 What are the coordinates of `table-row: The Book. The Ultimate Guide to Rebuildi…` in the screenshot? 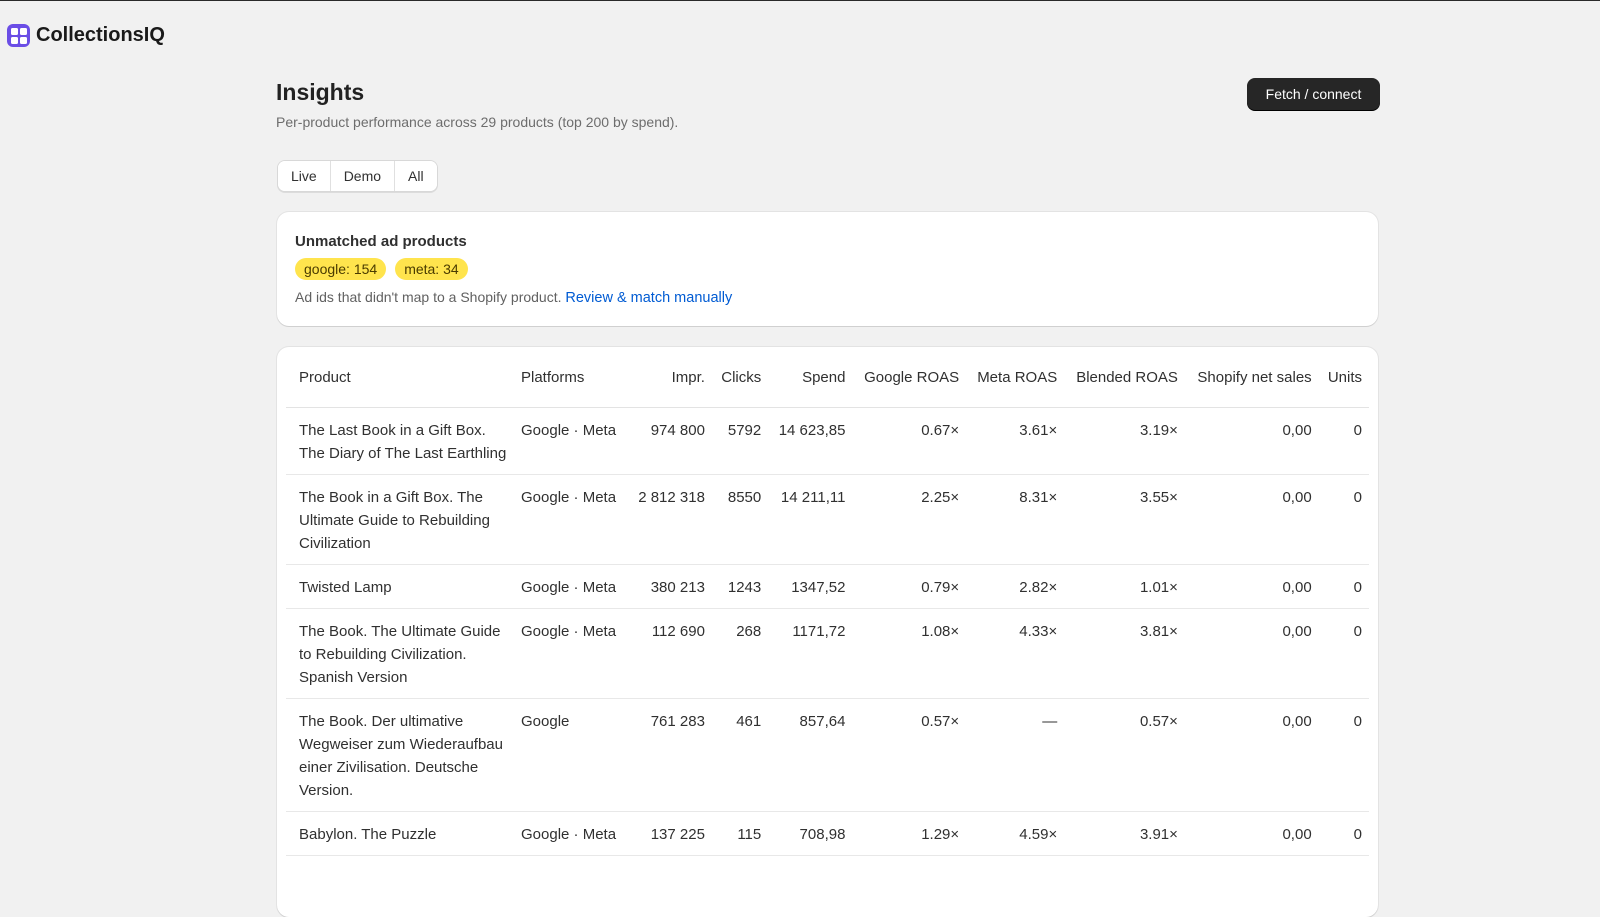 It's located at (827, 653).